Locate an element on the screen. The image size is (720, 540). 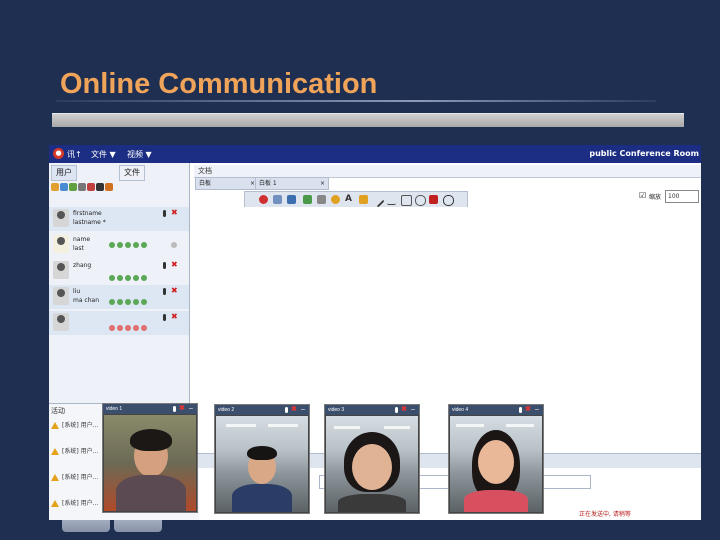
circle-icon is located at coordinates (420, 200).